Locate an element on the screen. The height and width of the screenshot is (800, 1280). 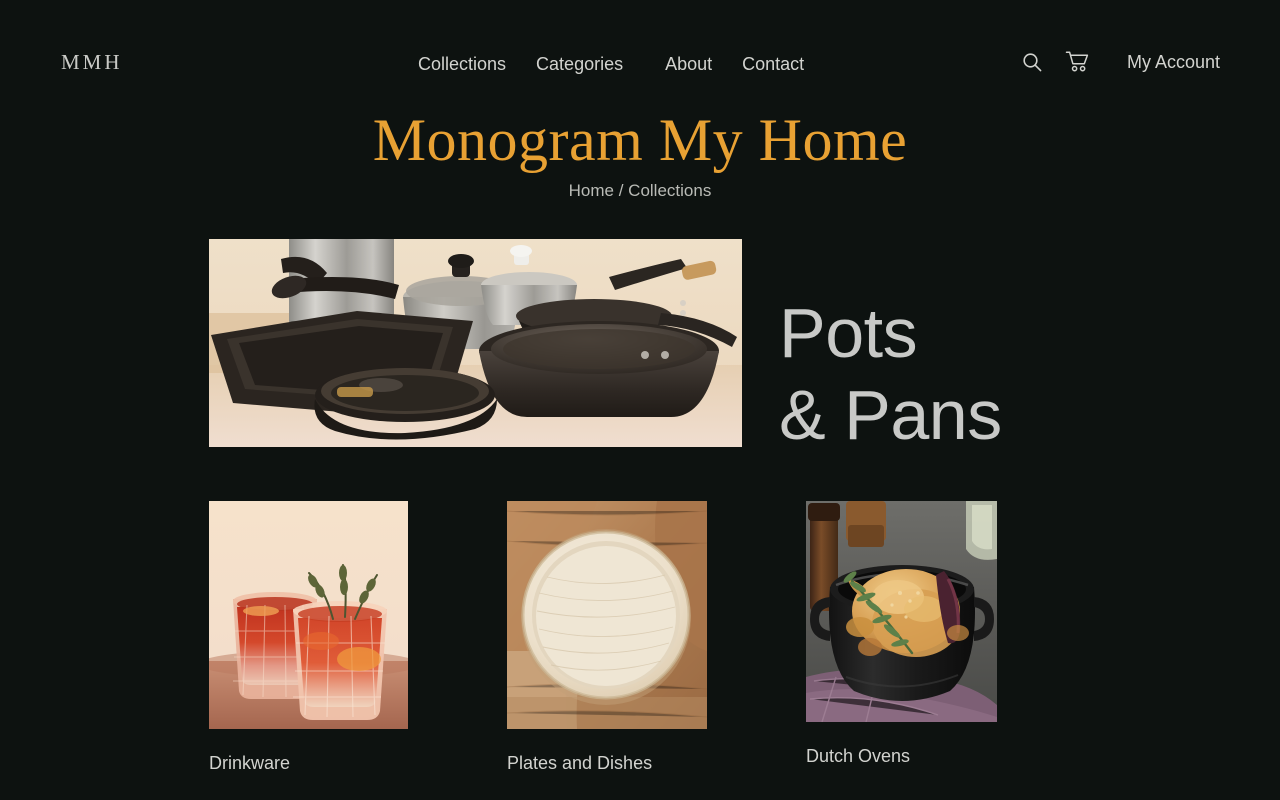
collection-label-dutch-ovens: Dutch Ovens is located at coordinates (858, 756).